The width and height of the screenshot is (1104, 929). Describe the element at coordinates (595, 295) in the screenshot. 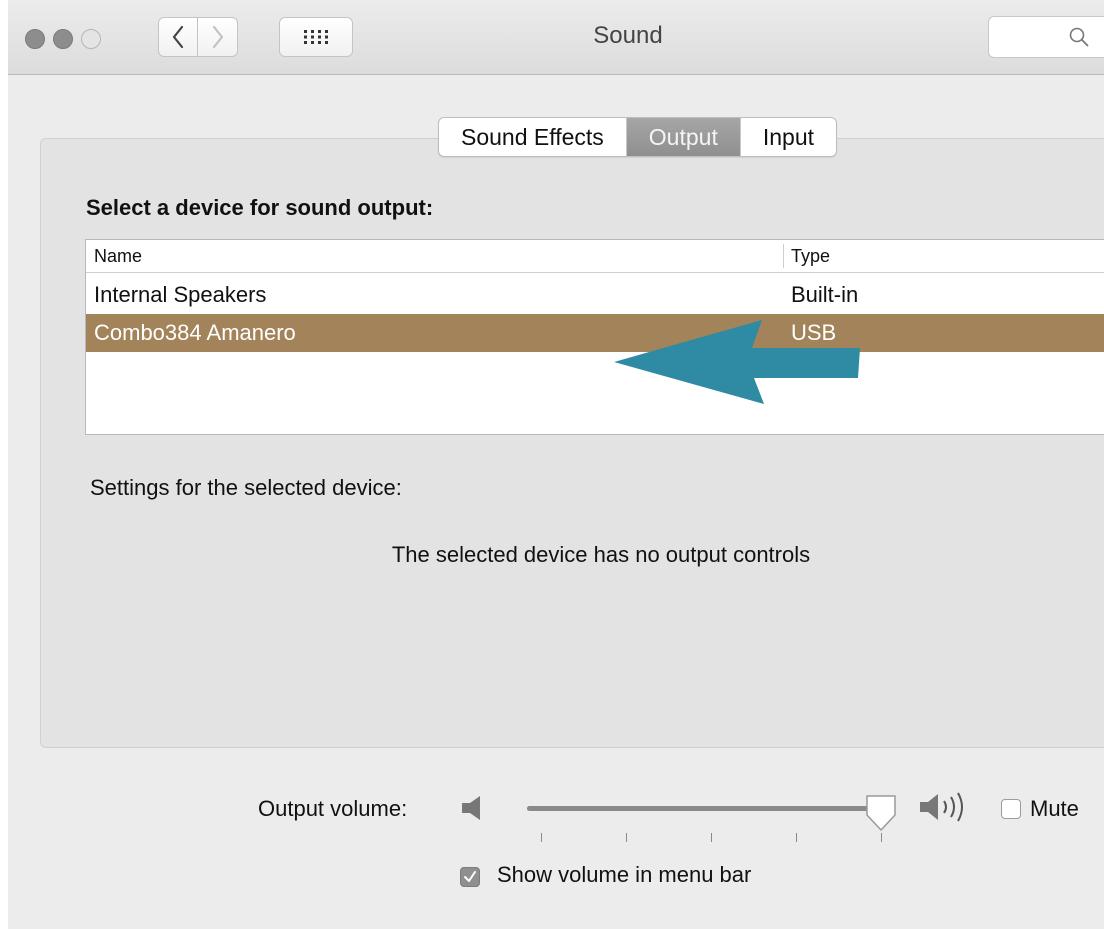

I see `table-row: Internal Speakers Built-in` at that location.